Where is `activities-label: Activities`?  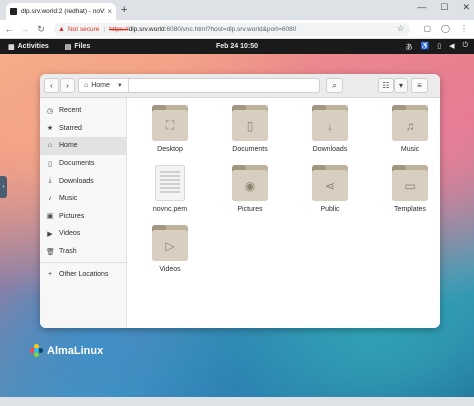
activities-label: Activities is located at coordinates (33, 46).